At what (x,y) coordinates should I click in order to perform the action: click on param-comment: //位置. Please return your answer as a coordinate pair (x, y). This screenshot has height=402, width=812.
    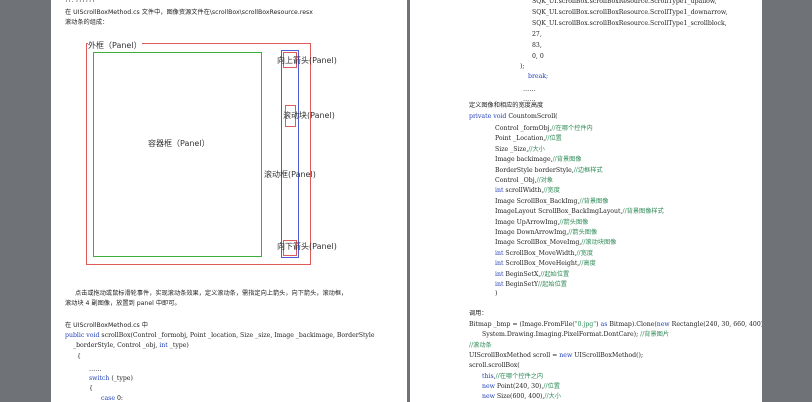
    Looking at the image, I should click on (553, 139).